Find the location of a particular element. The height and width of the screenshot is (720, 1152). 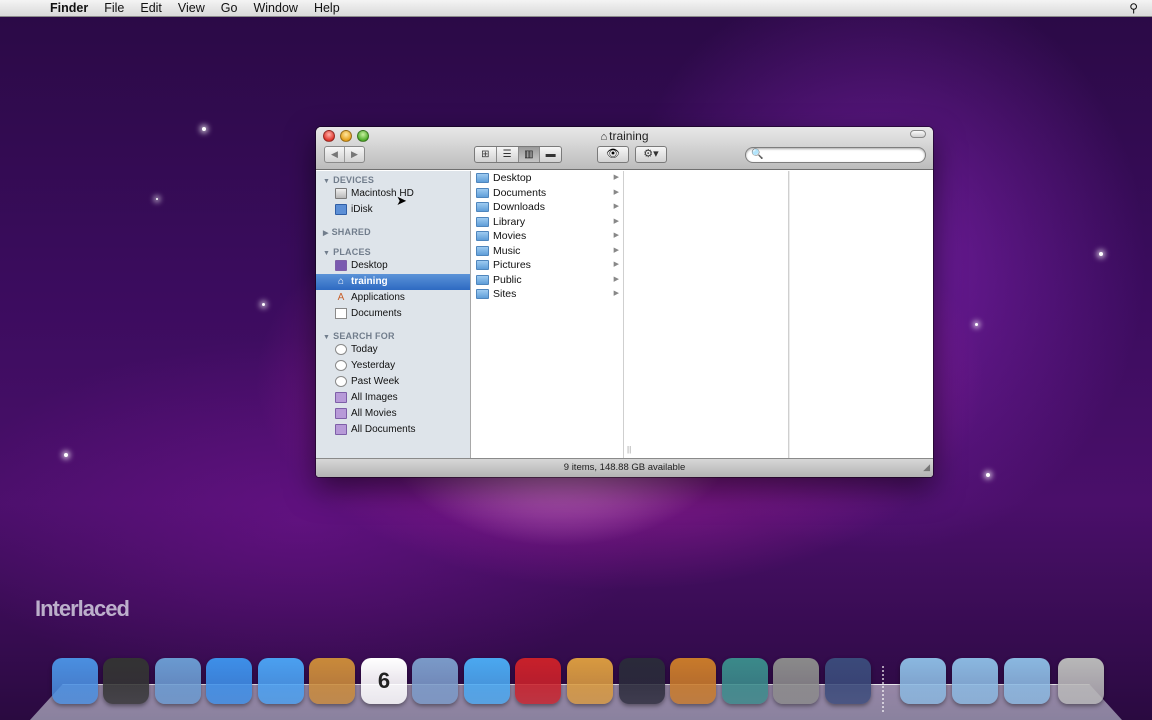

spaces-icon is located at coordinates (848, 681).